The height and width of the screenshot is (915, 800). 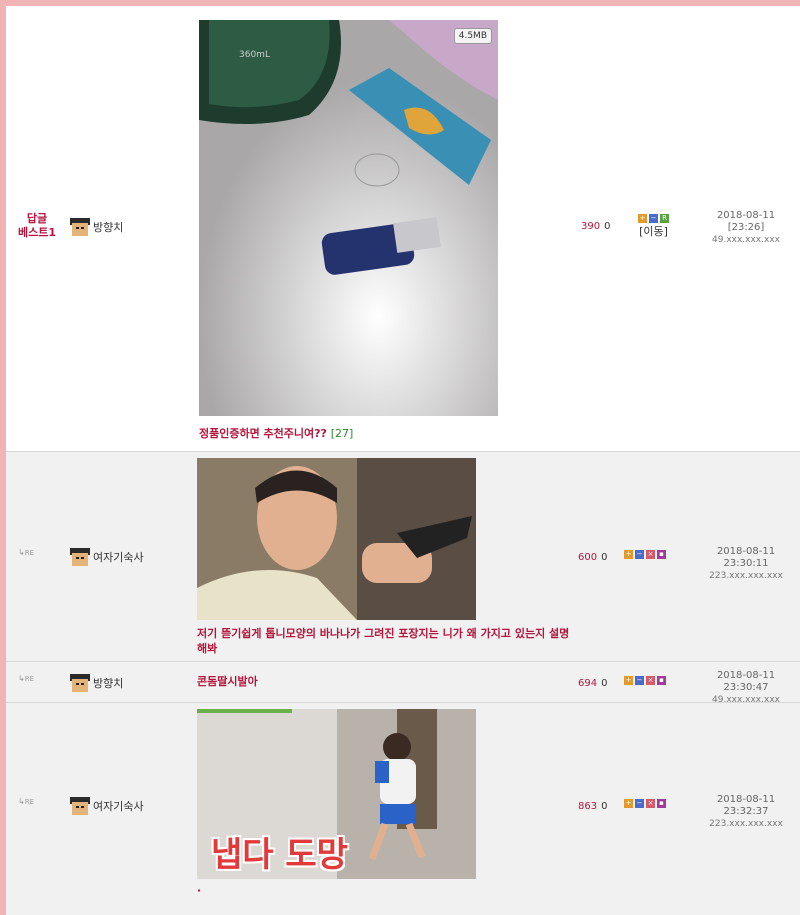 I want to click on score: 390 0, so click(x=595, y=226).